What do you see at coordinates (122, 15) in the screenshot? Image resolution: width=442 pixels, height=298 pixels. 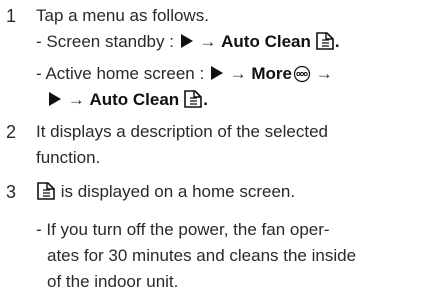 I see `step-text: Tap a menu as follows.` at bounding box center [122, 15].